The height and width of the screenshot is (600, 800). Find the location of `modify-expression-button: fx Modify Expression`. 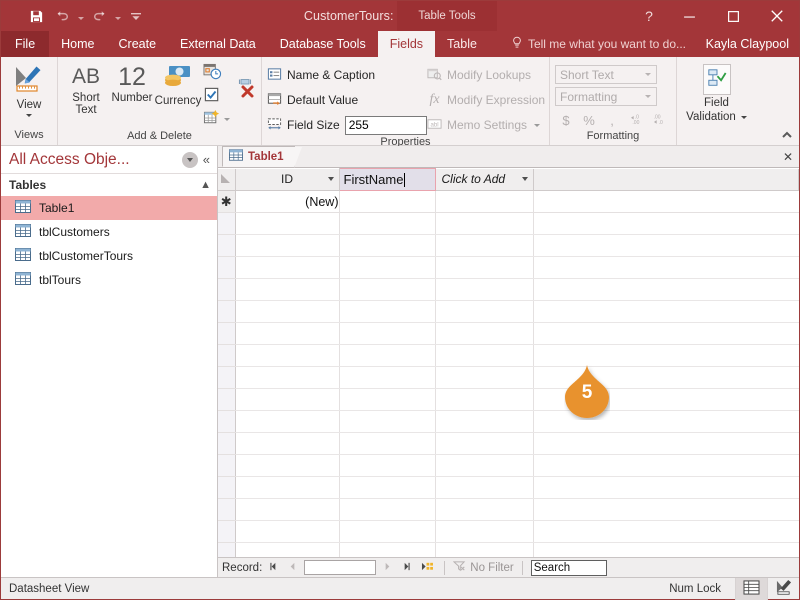

modify-expression-button: fx Modify Expression is located at coordinates (486, 100).